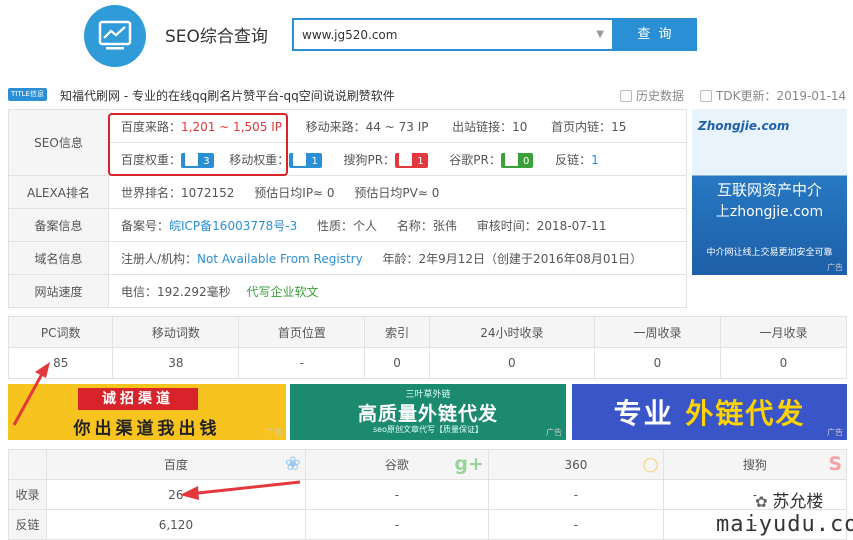 This screenshot has width=853, height=540. I want to click on stats-value-index: 0, so click(397, 363).